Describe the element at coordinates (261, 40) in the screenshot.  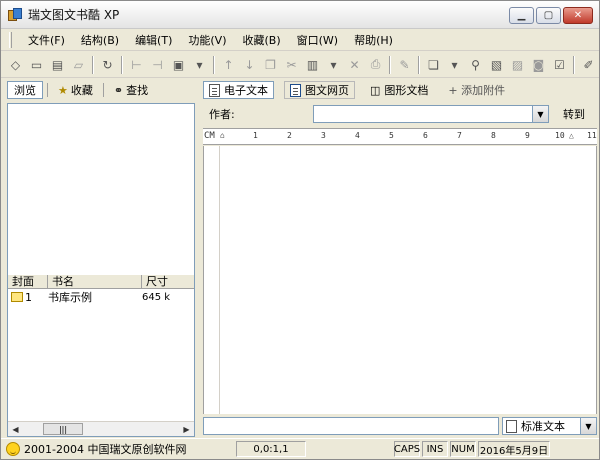
I see `menu-favorites: 收藏(B)` at that location.